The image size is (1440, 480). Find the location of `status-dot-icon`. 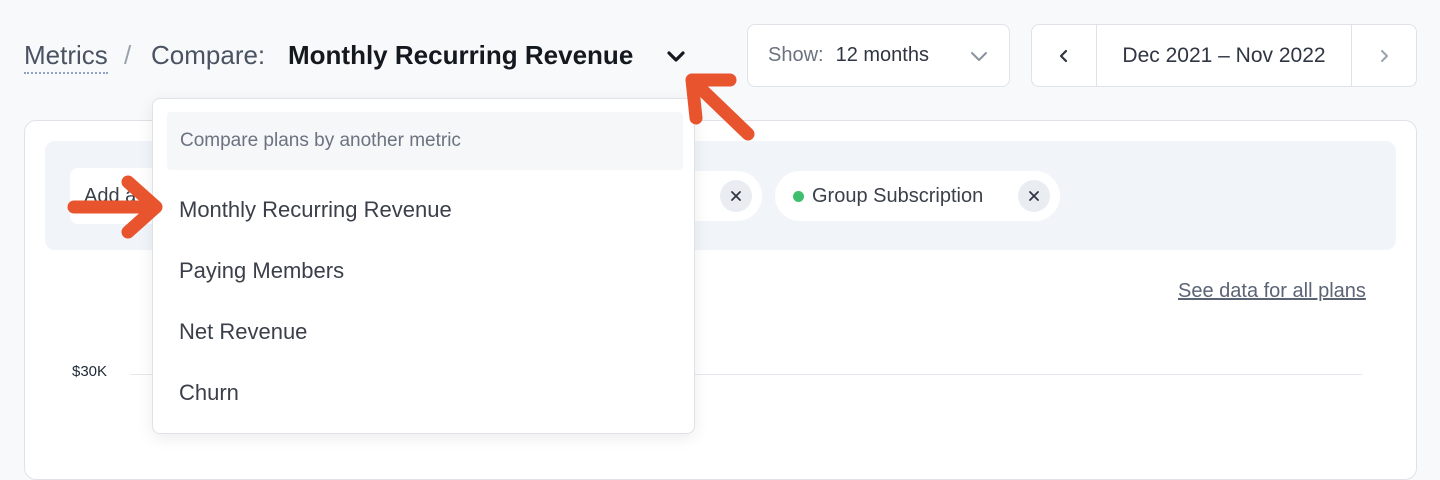

status-dot-icon is located at coordinates (798, 196).